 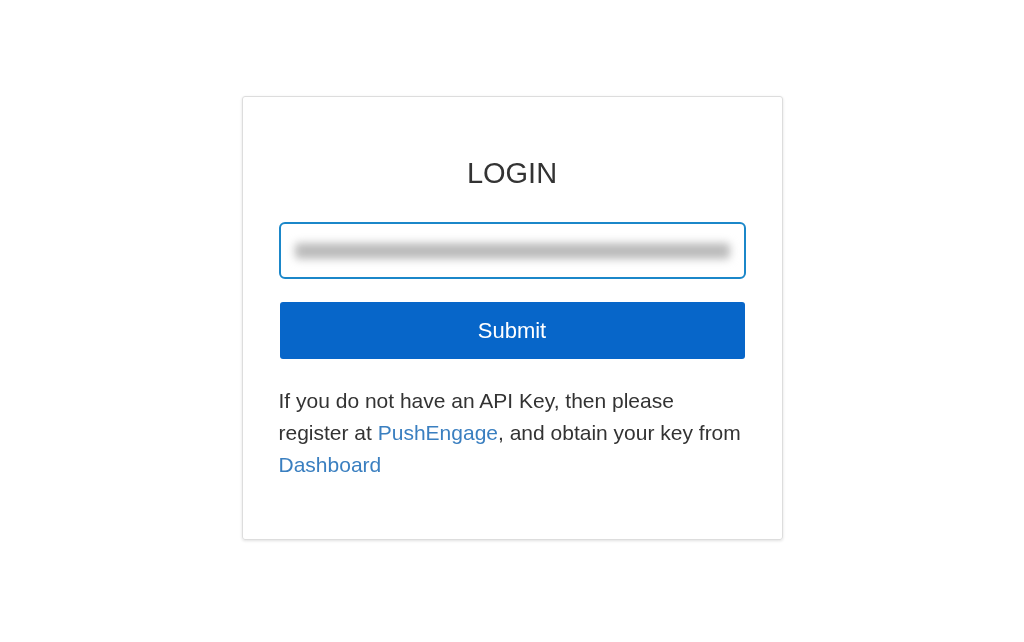 What do you see at coordinates (512, 173) in the screenshot?
I see `login-title: LOGIN` at bounding box center [512, 173].